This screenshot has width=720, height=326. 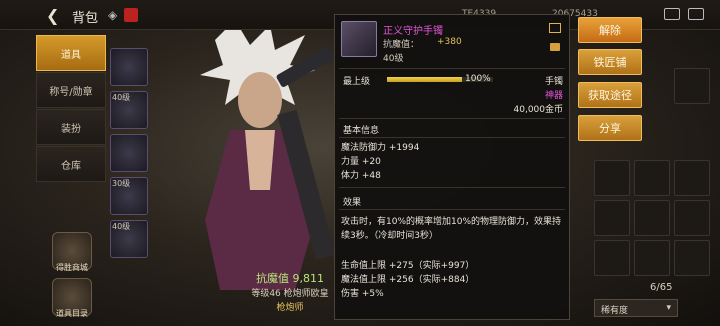 What do you see at coordinates (555, 28) in the screenshot?
I see `share-icon` at bounding box center [555, 28].